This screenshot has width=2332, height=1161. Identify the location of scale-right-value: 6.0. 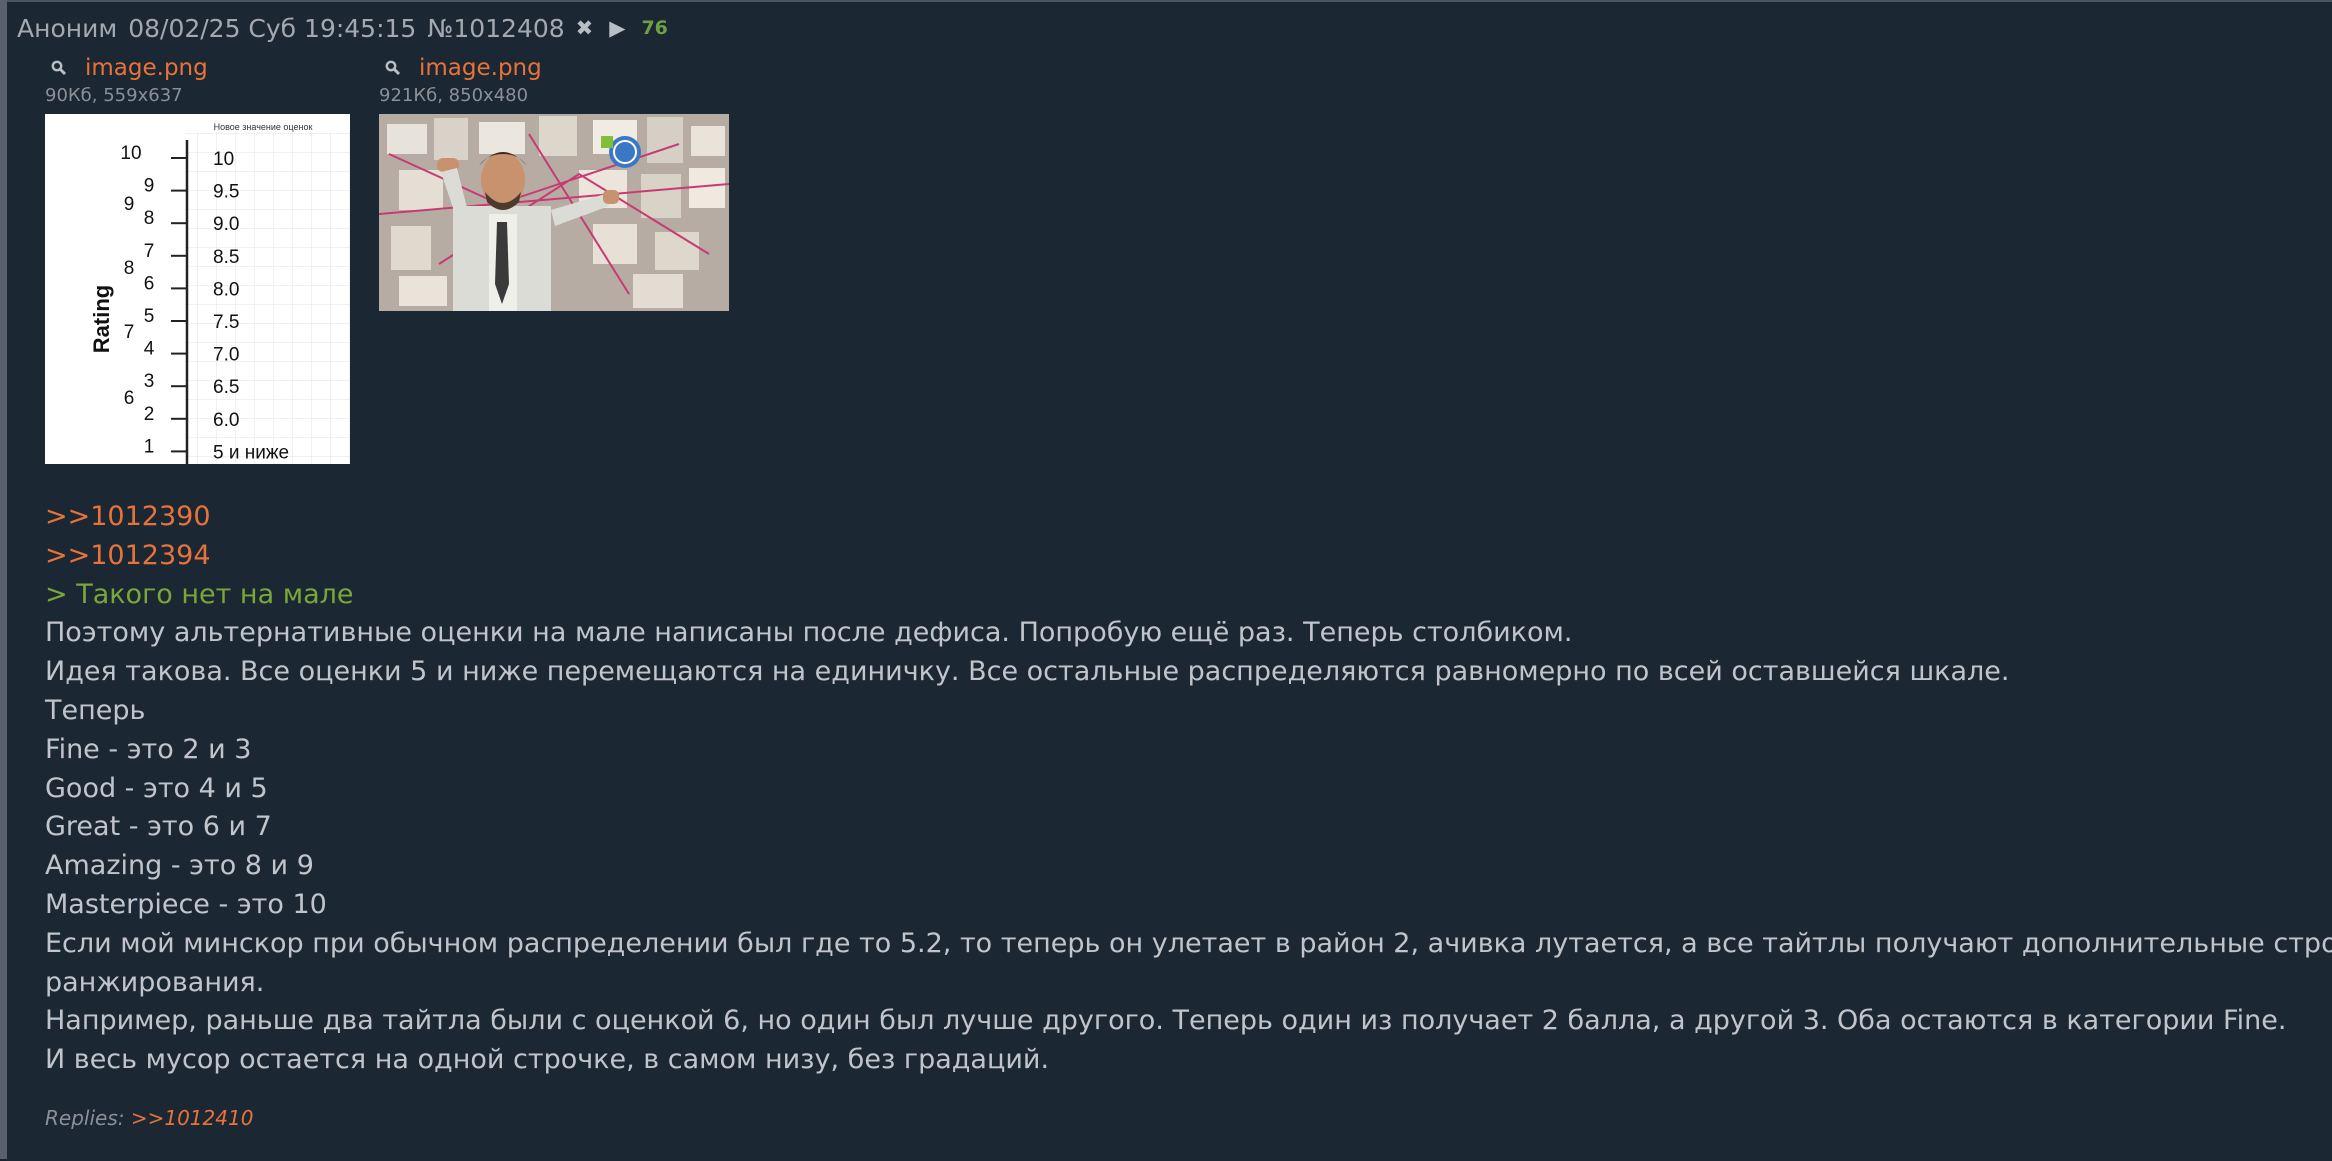
(226, 420).